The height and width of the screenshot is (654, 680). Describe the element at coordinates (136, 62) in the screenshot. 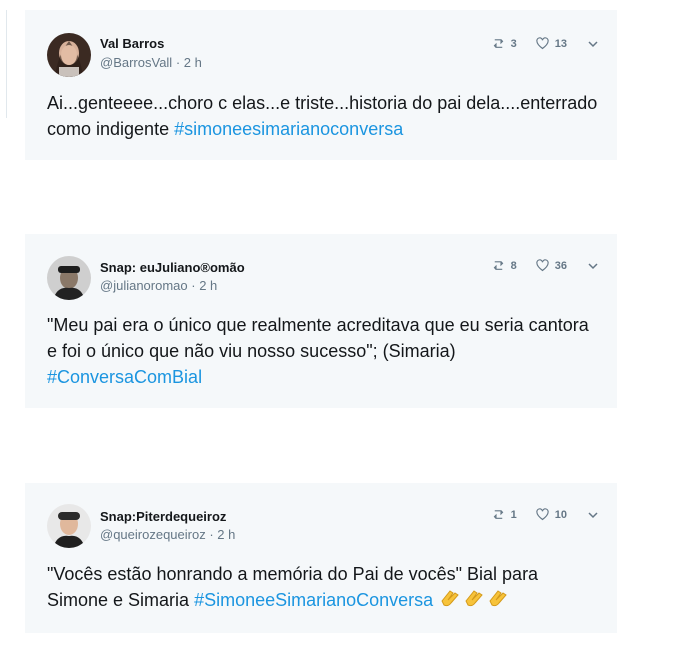

I see `user-handle: @BarrosVall` at that location.